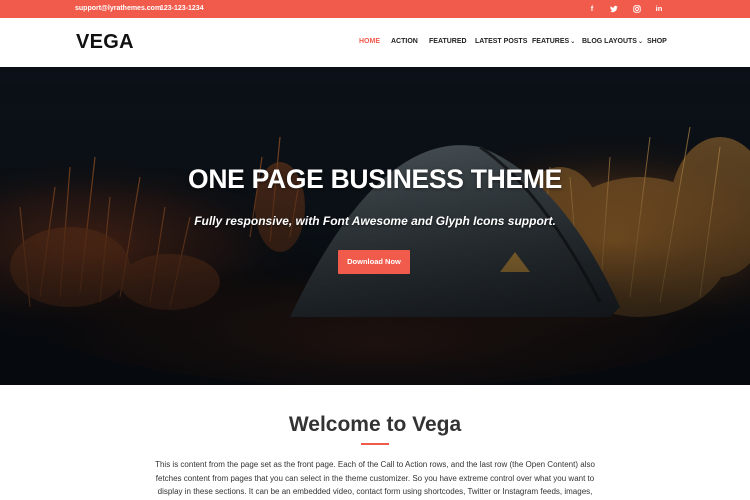  I want to click on nav-features: FEATURES⌄, so click(553, 42).